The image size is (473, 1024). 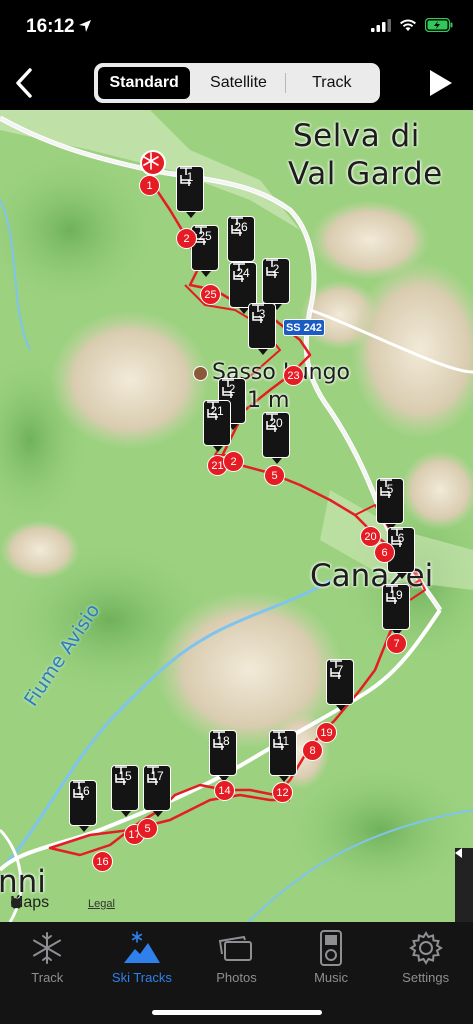 What do you see at coordinates (200, 373) in the screenshot?
I see `peak-icon` at bounding box center [200, 373].